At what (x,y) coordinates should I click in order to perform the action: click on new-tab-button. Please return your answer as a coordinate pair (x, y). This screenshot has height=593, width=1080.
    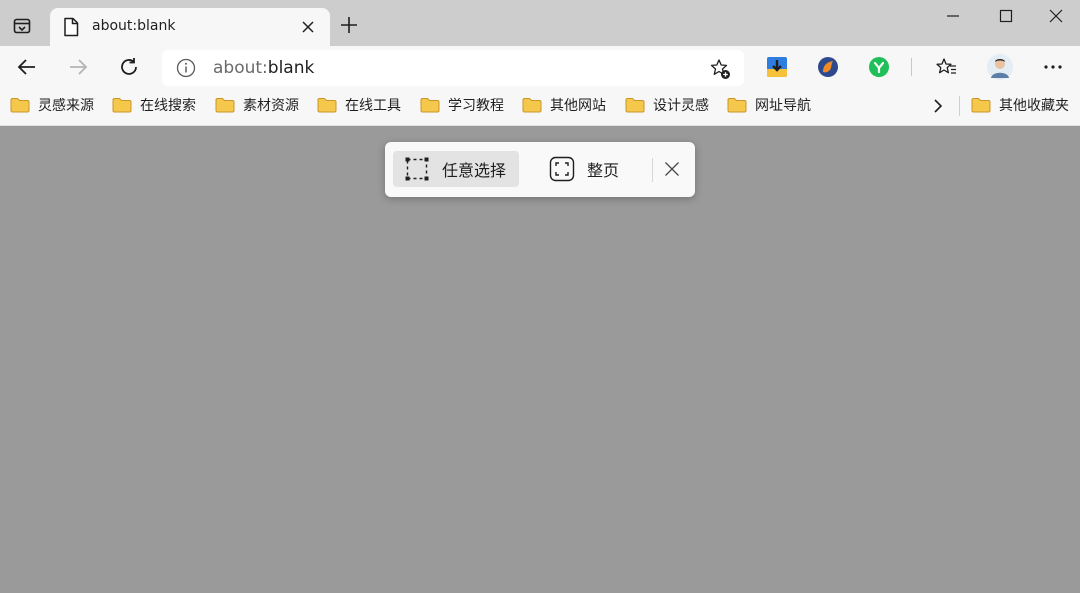
    Looking at the image, I should click on (349, 25).